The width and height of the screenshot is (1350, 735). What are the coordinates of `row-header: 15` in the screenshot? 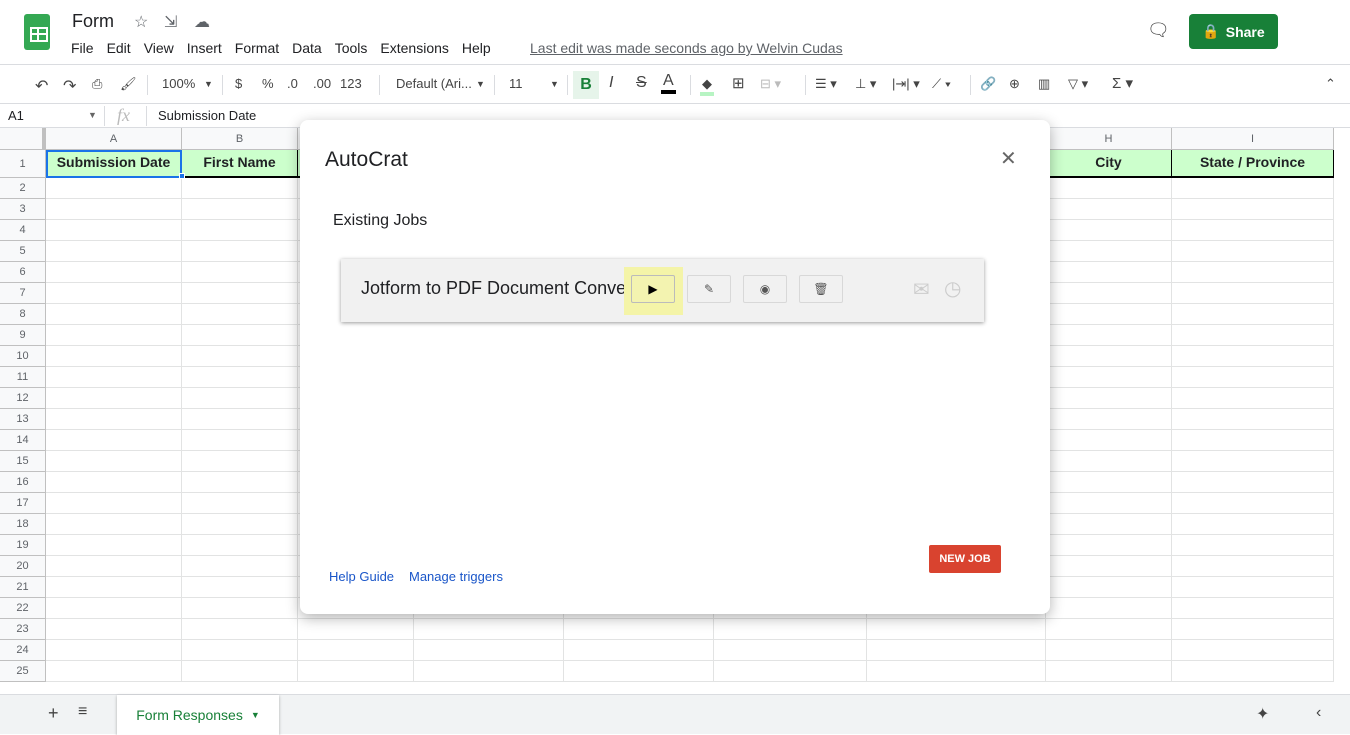 It's located at (23, 461).